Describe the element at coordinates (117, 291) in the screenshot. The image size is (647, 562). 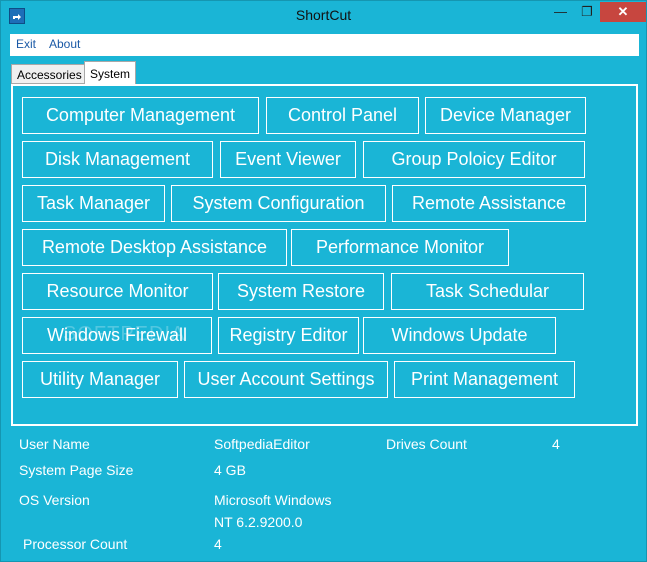
I see `resource-monitor-button: Resource Monitor` at that location.